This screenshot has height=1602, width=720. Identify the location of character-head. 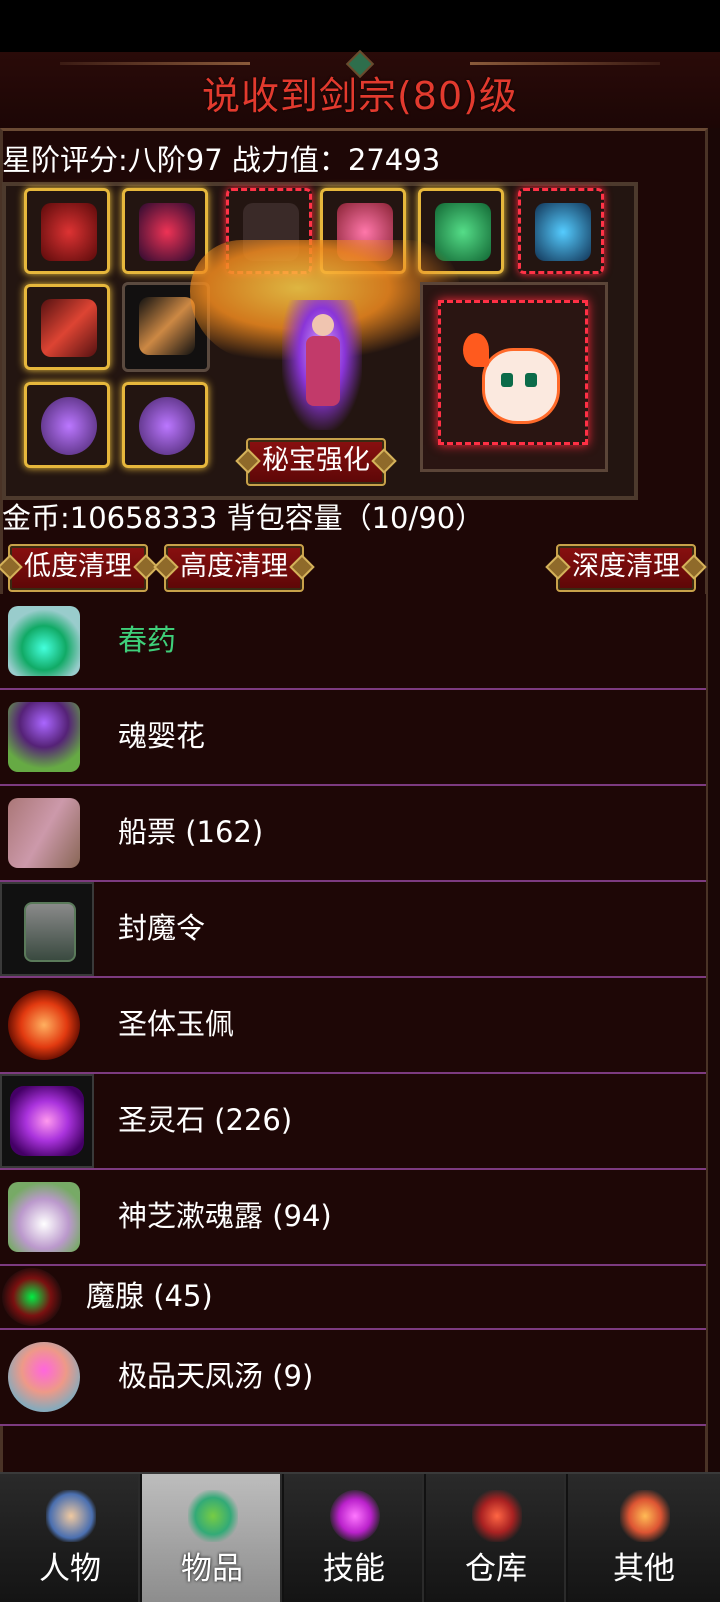
(323, 325).